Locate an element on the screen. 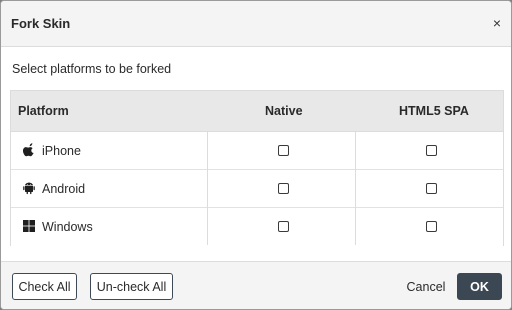 The height and width of the screenshot is (310, 512). cancel-button: Cancel is located at coordinates (426, 286).